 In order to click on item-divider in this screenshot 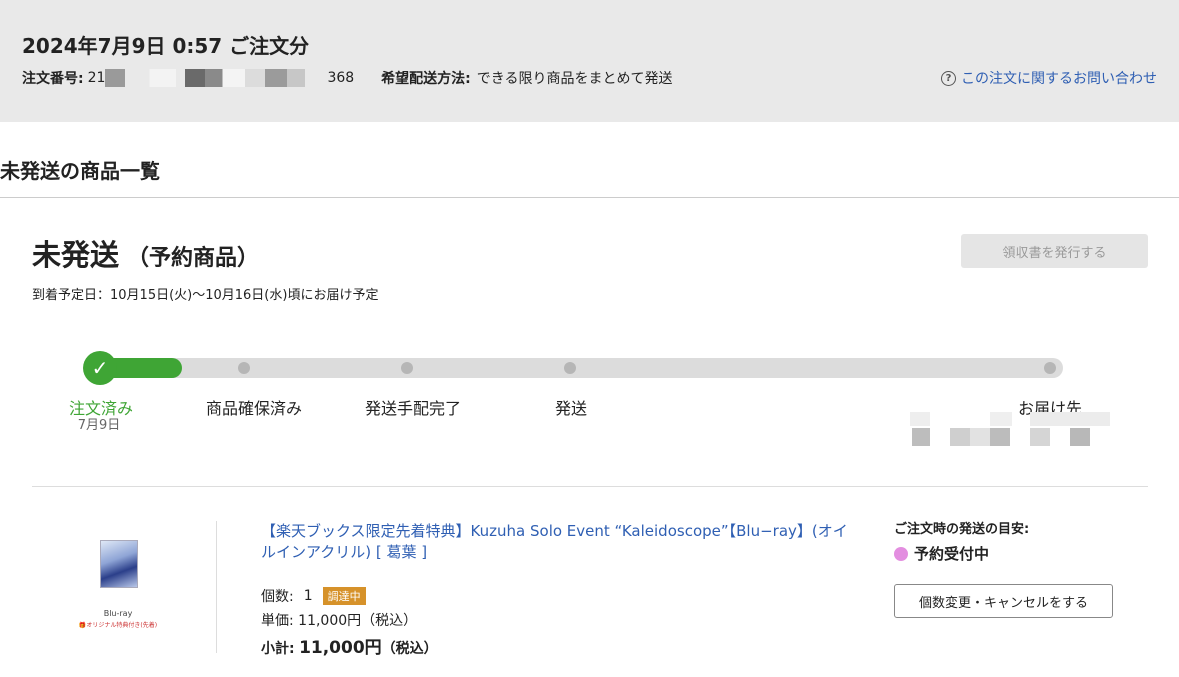, I will do `click(590, 486)`.